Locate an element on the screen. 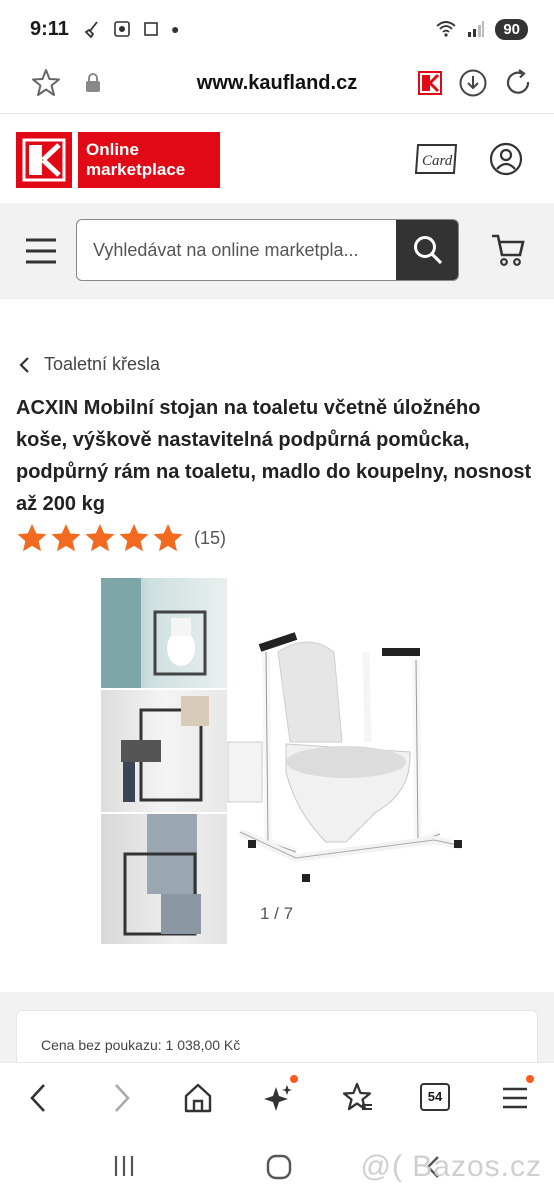 The image size is (554, 1200). card-label: Card is located at coordinates (437, 161).